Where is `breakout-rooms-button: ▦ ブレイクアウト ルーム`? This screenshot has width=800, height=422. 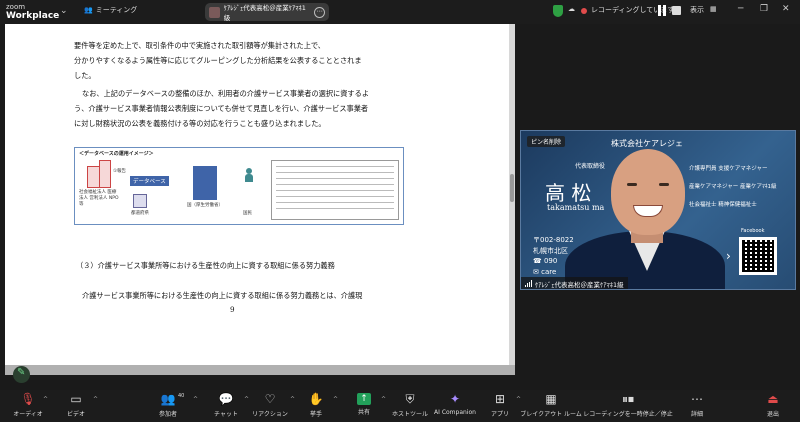
breakout-rooms-button: ▦ ブレイクアウト ルーム is located at coordinates (551, 405).